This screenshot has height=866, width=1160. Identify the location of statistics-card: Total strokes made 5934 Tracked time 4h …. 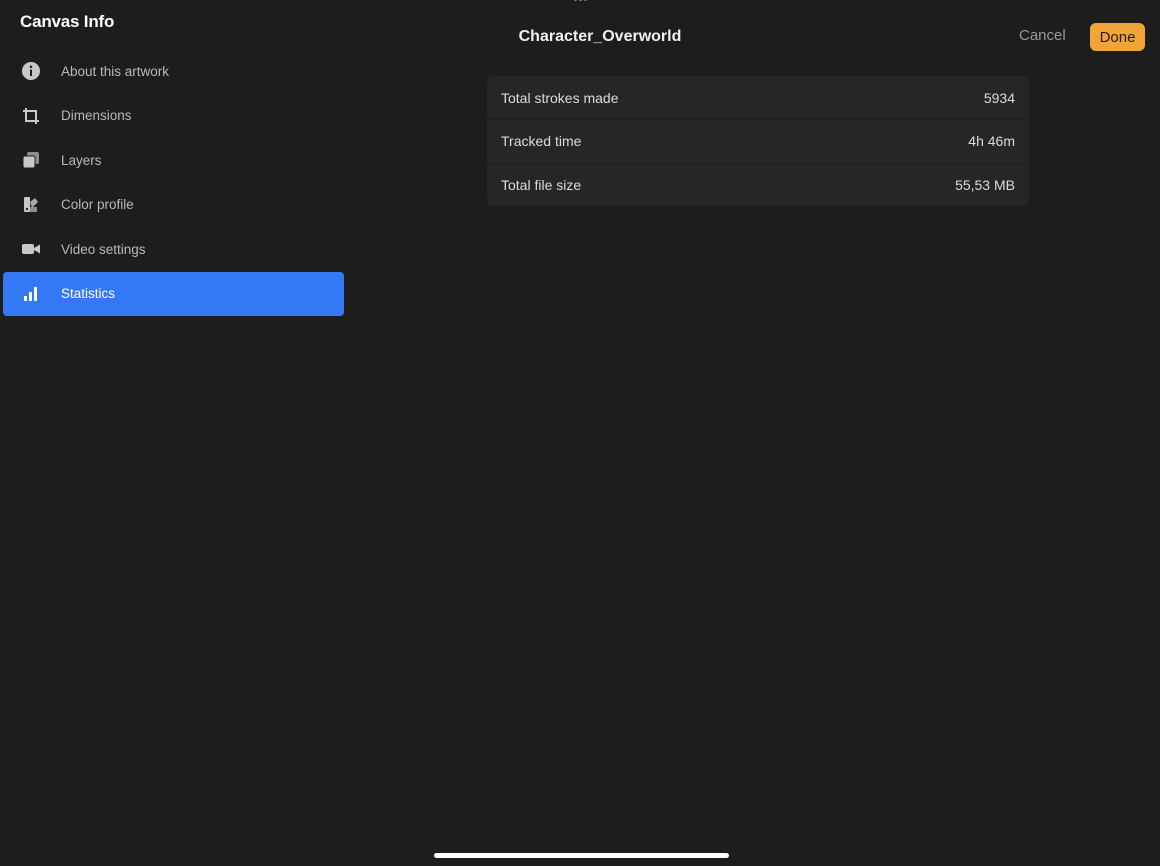
(758, 141).